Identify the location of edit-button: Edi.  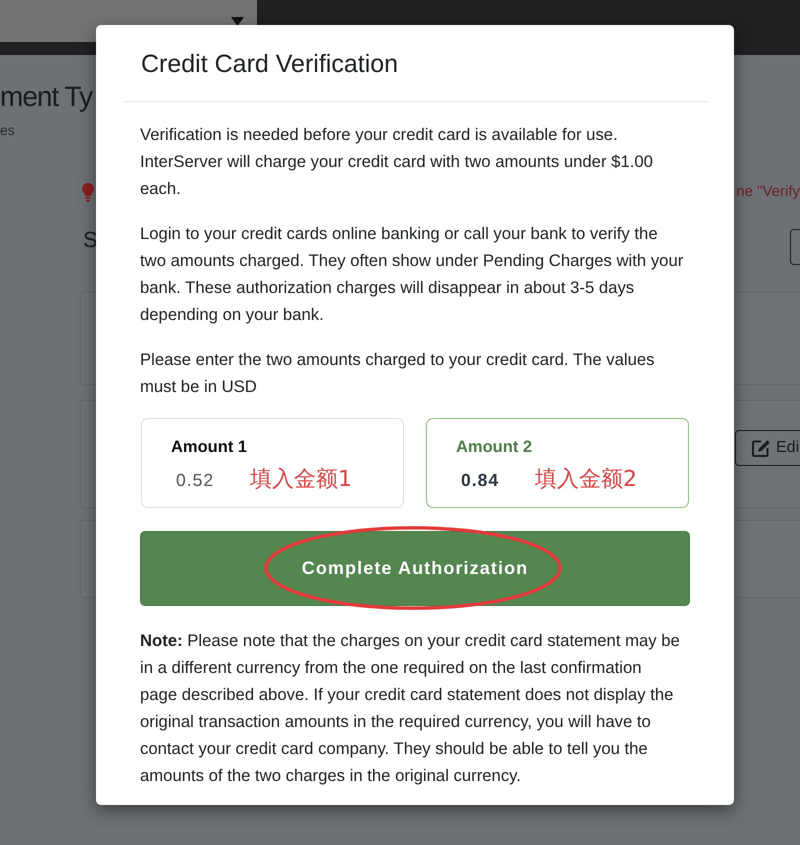
(767, 448).